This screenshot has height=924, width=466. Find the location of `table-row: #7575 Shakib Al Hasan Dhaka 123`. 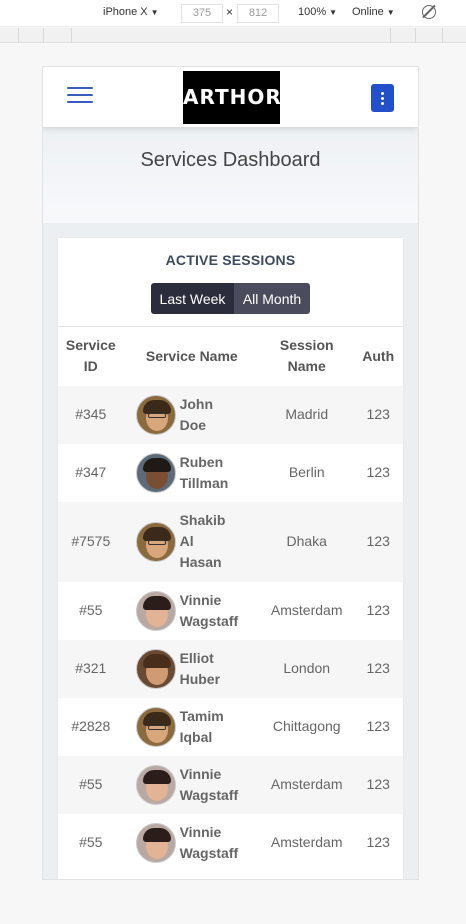

table-row: #7575 Shakib Al Hasan Dhaka 123 is located at coordinates (230, 541).